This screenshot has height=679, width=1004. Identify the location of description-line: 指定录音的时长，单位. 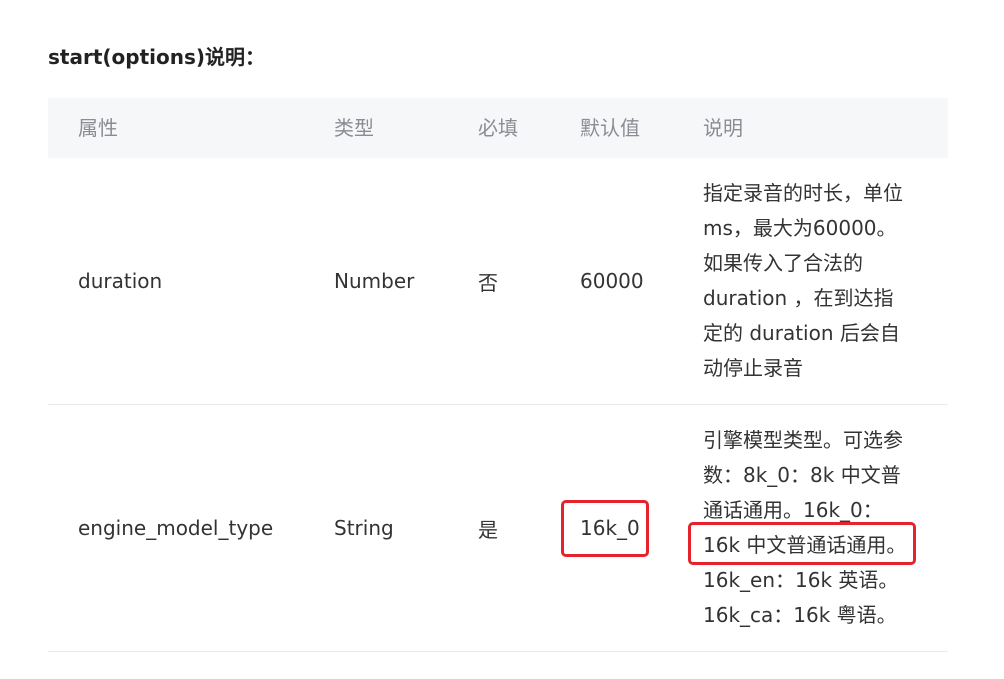
(803, 193).